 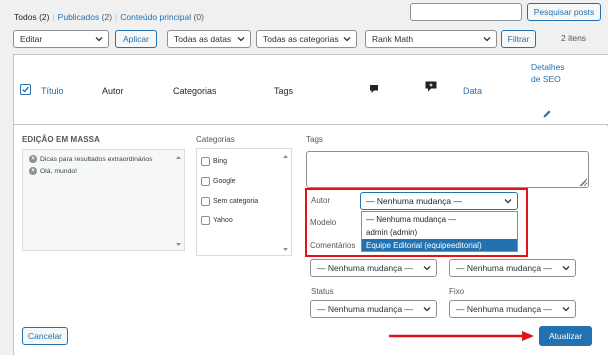 I want to click on pending-comments-icon, so click(x=431, y=86).